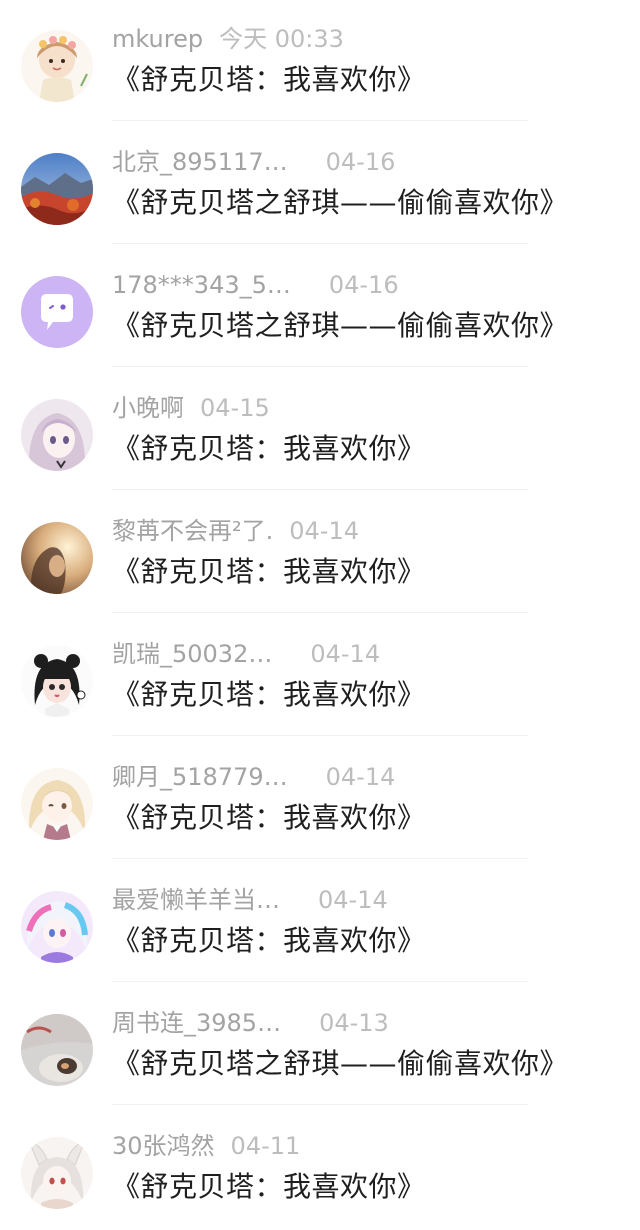  I want to click on timestamp: 今天 00:33, so click(281, 39).